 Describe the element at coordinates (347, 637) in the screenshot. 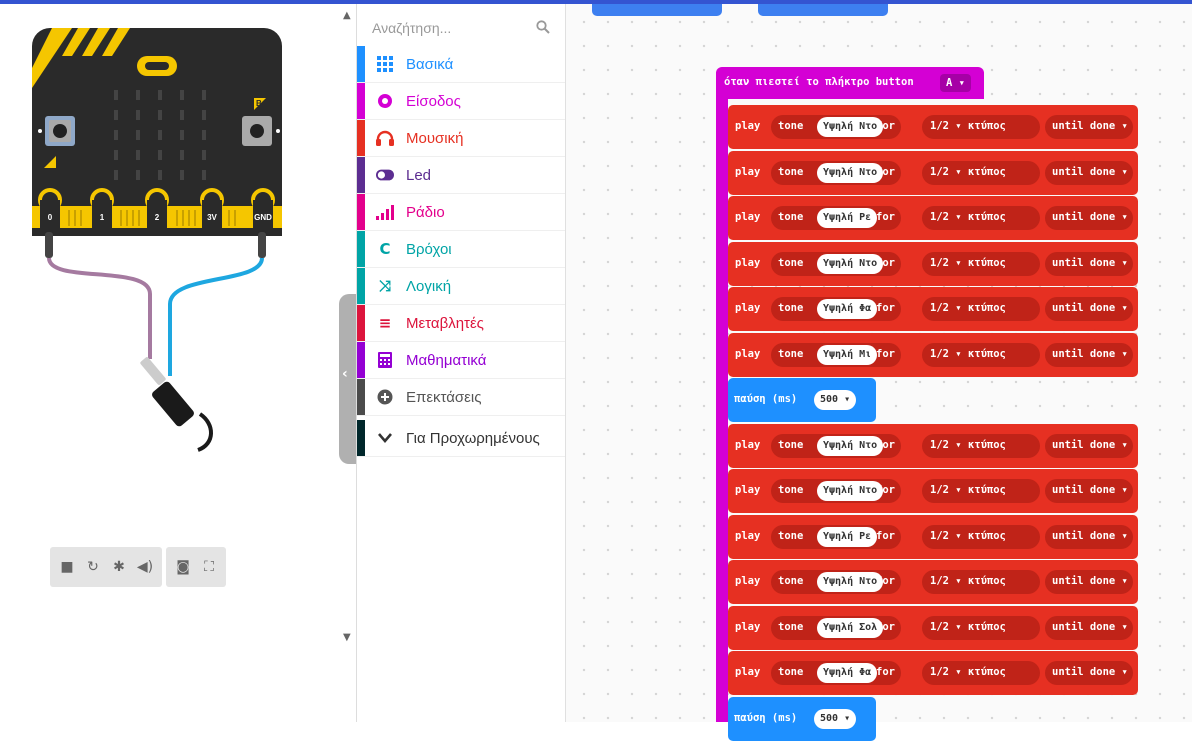

I see `scroll-down-icon: ▼` at that location.